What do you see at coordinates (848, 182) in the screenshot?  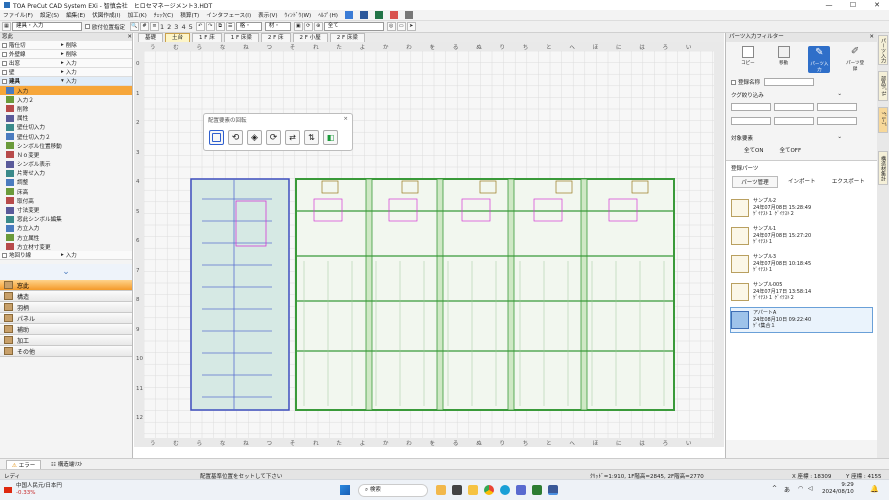 I see `export-button: エクスポート` at bounding box center [848, 182].